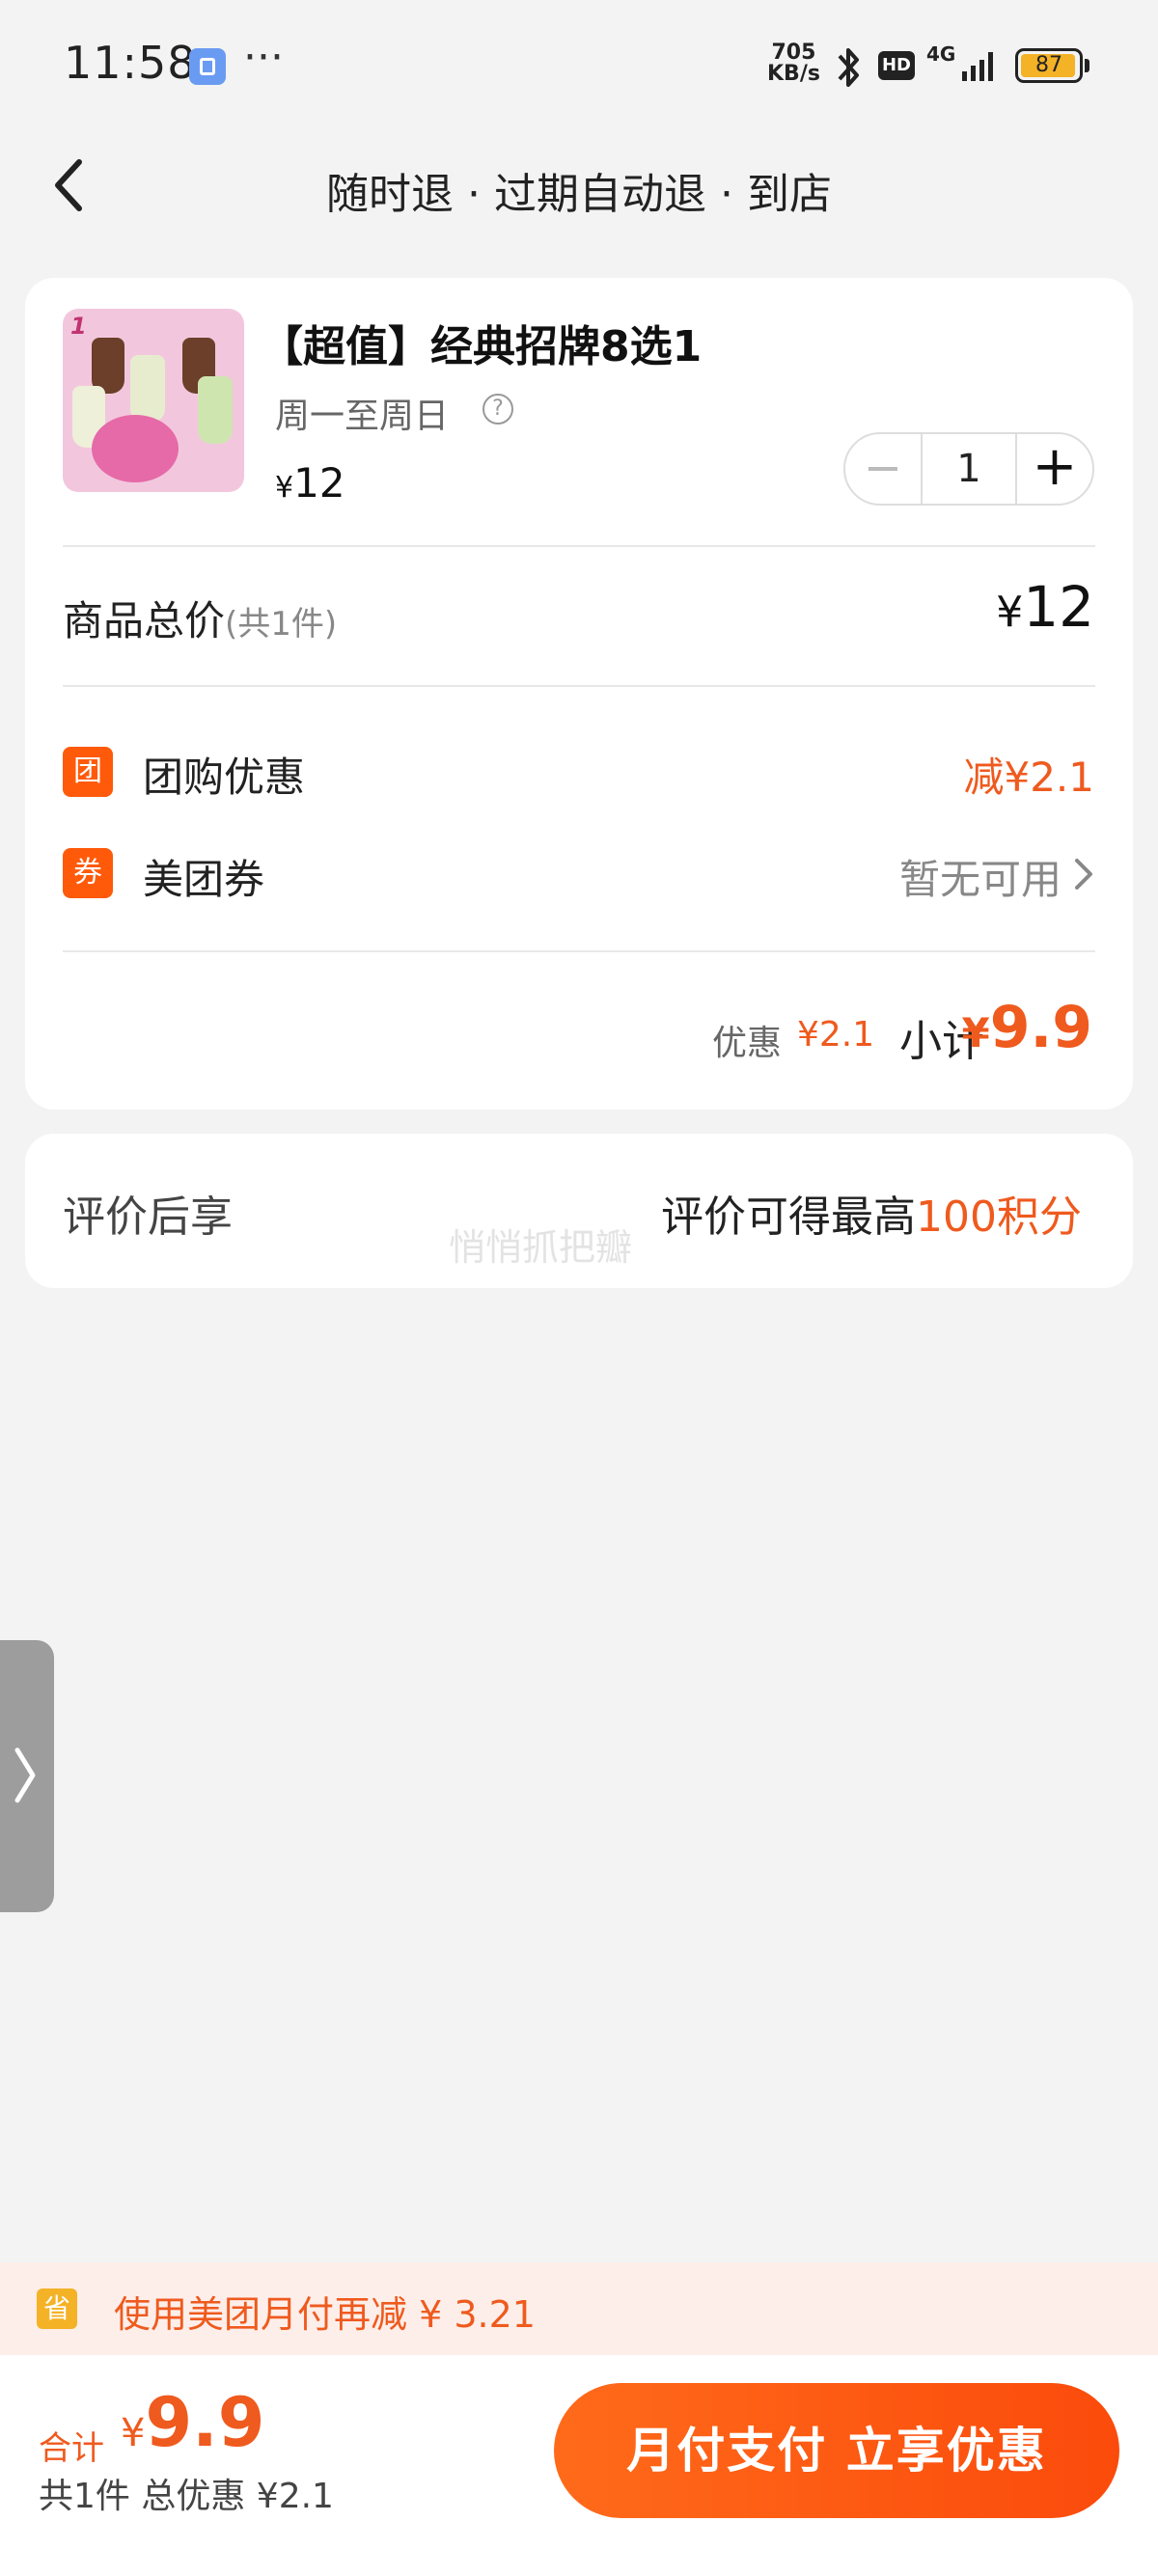 The width and height of the screenshot is (1158, 2576). I want to click on save-icon: 省, so click(57, 2309).